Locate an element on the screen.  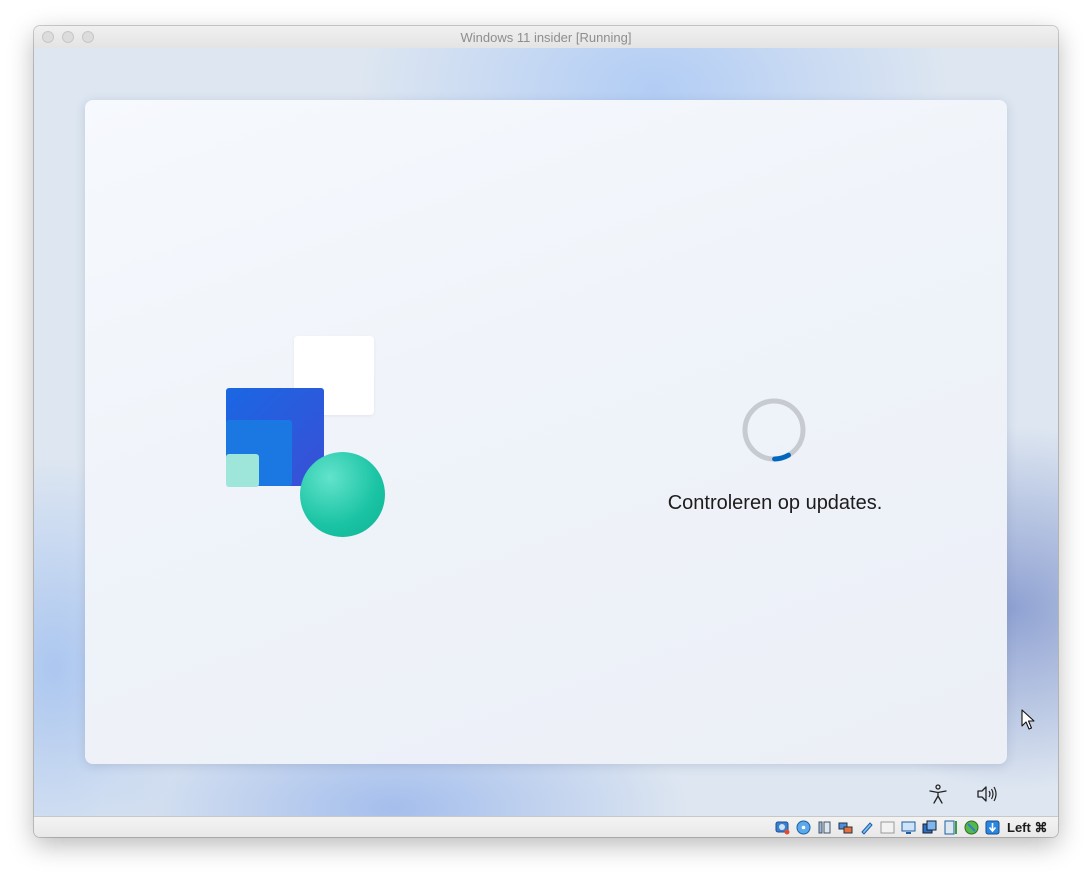
display-icon is located at coordinates (908, 827).